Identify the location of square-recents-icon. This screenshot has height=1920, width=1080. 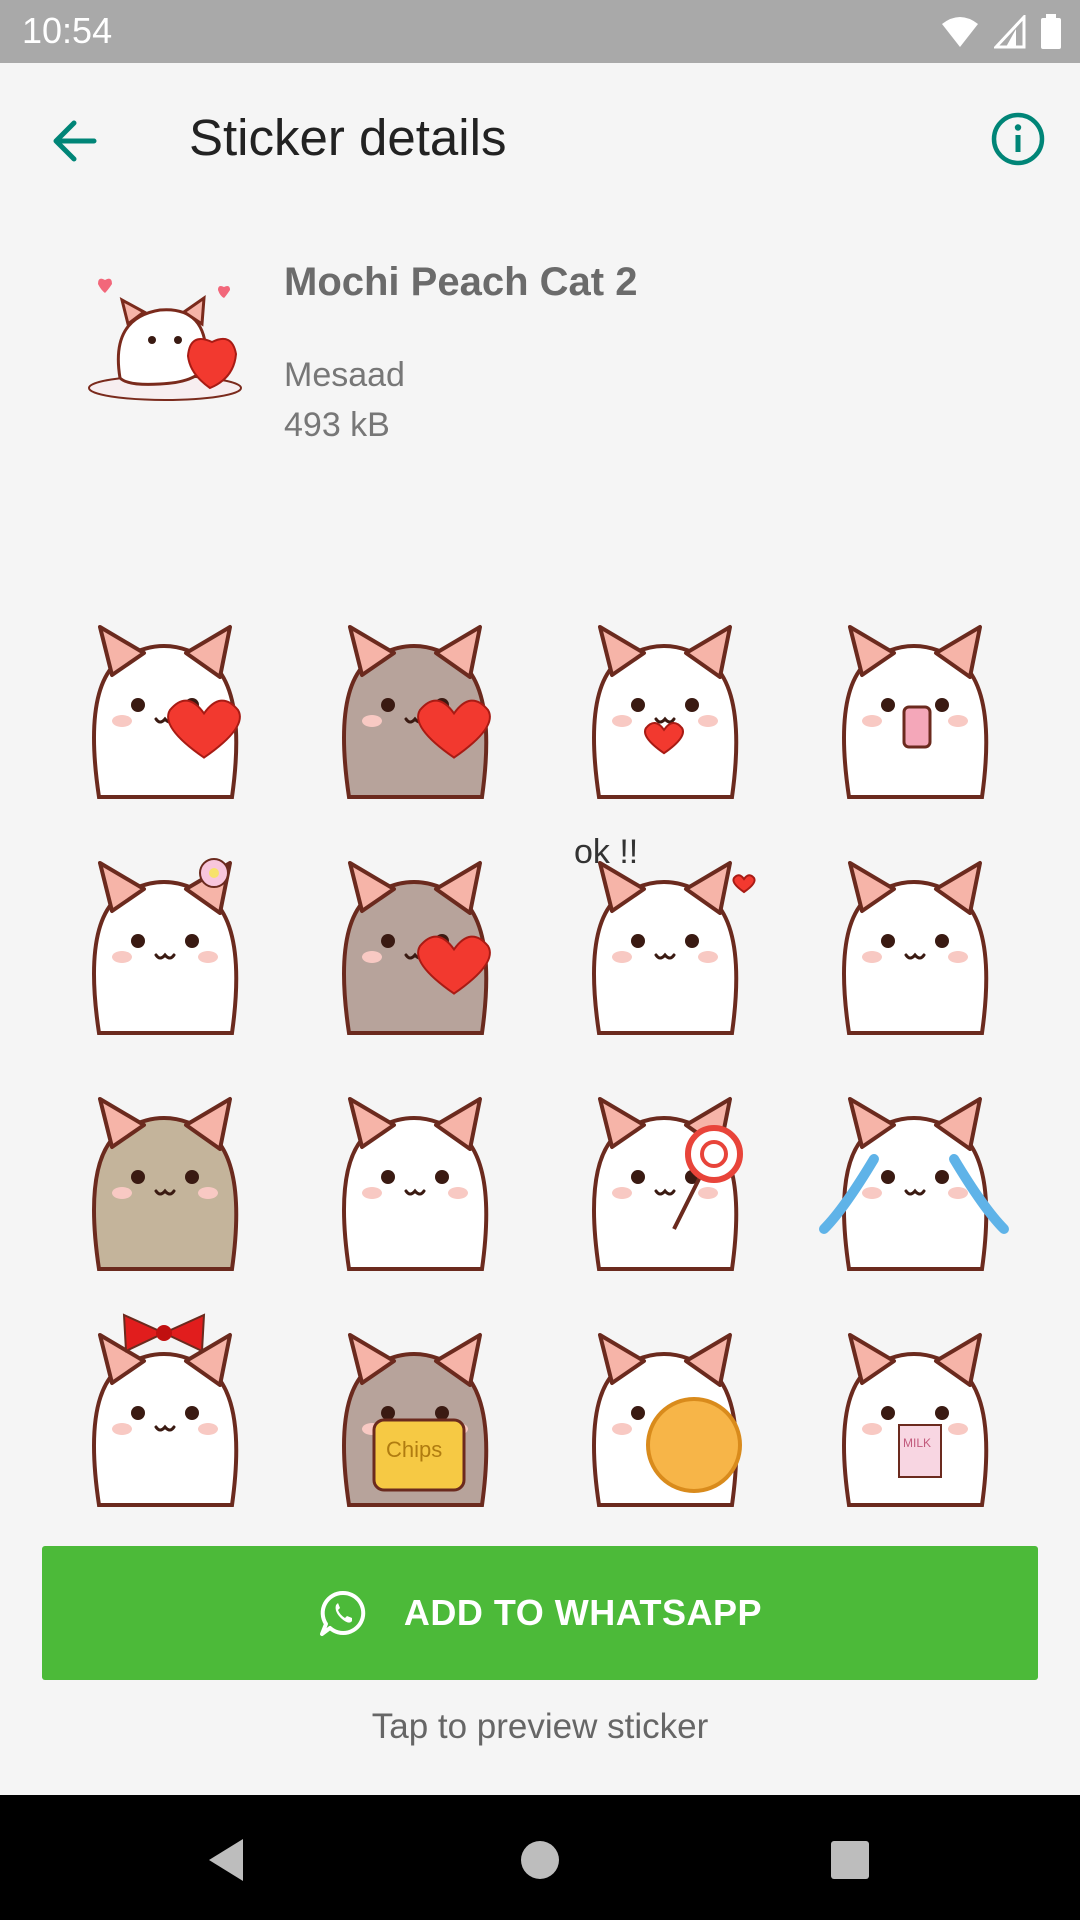
(850, 1860).